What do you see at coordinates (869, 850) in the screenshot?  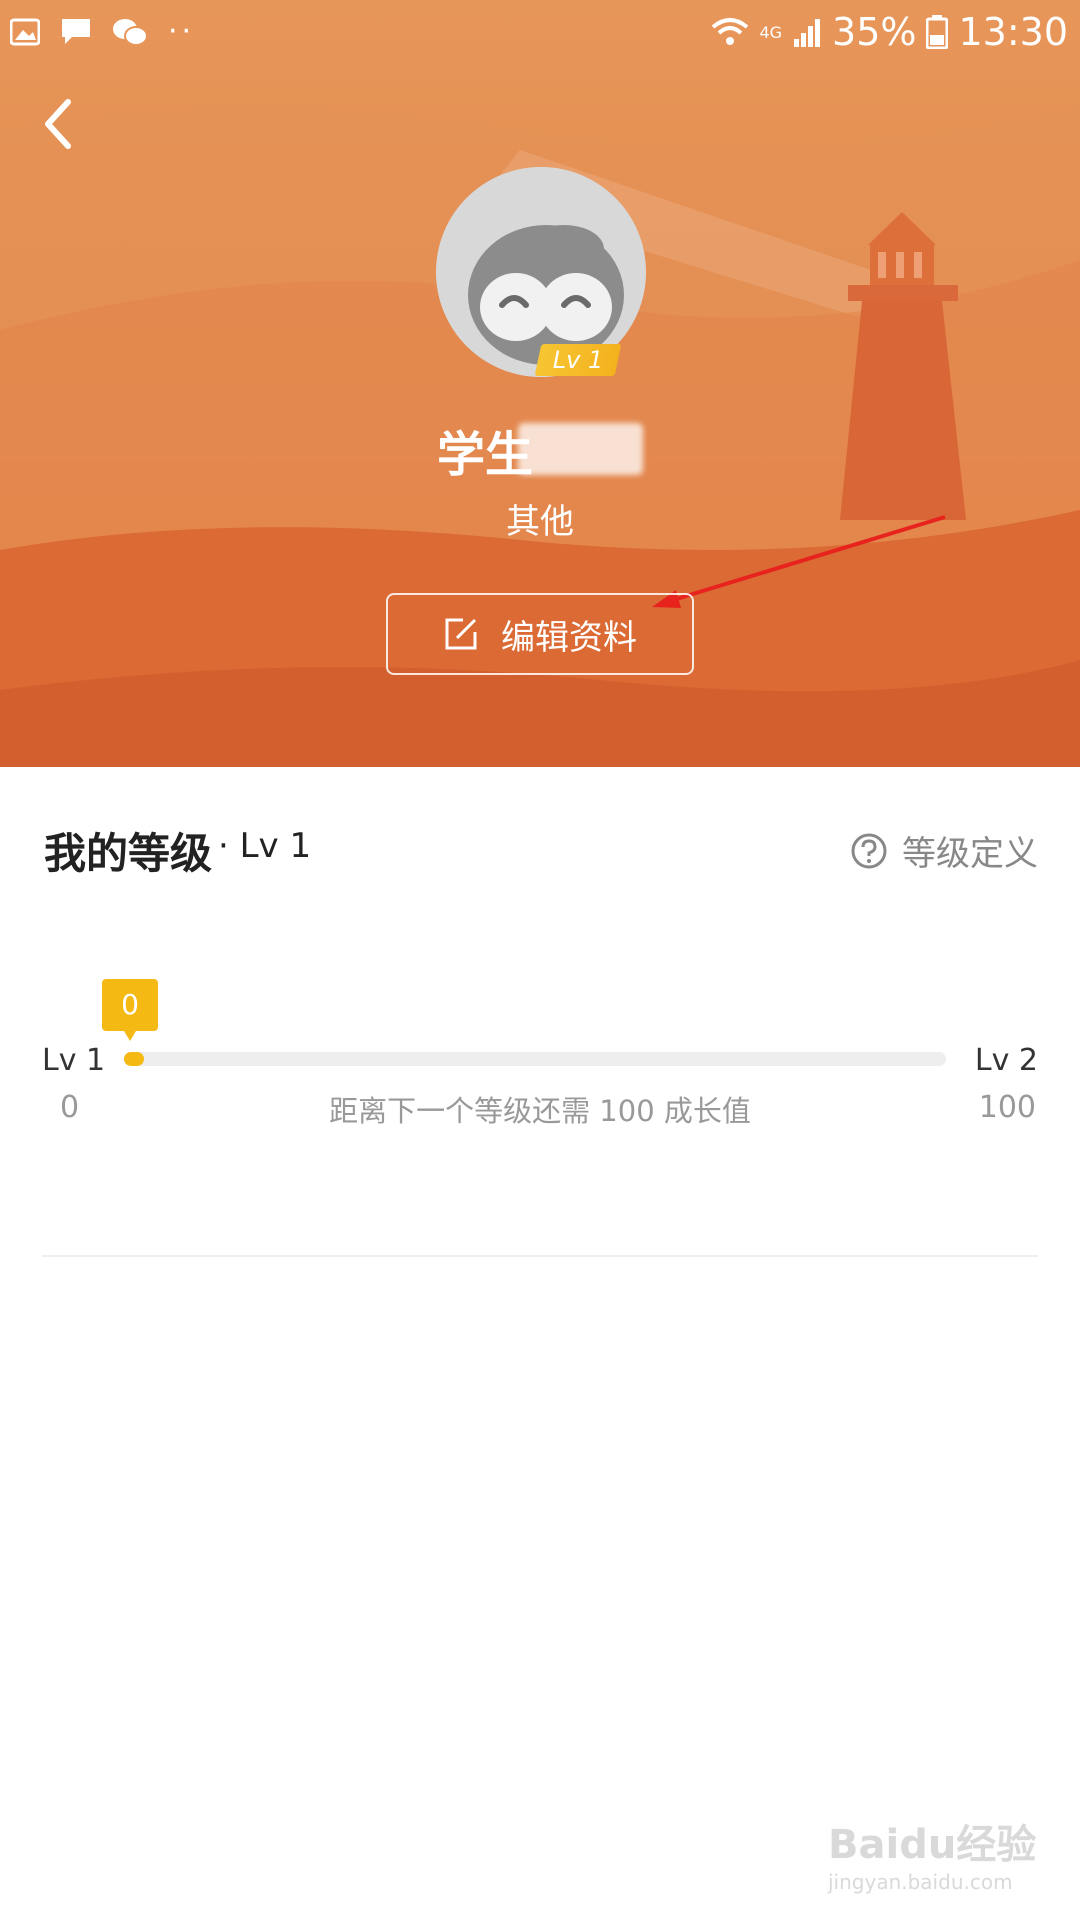 I see `help-icon` at bounding box center [869, 850].